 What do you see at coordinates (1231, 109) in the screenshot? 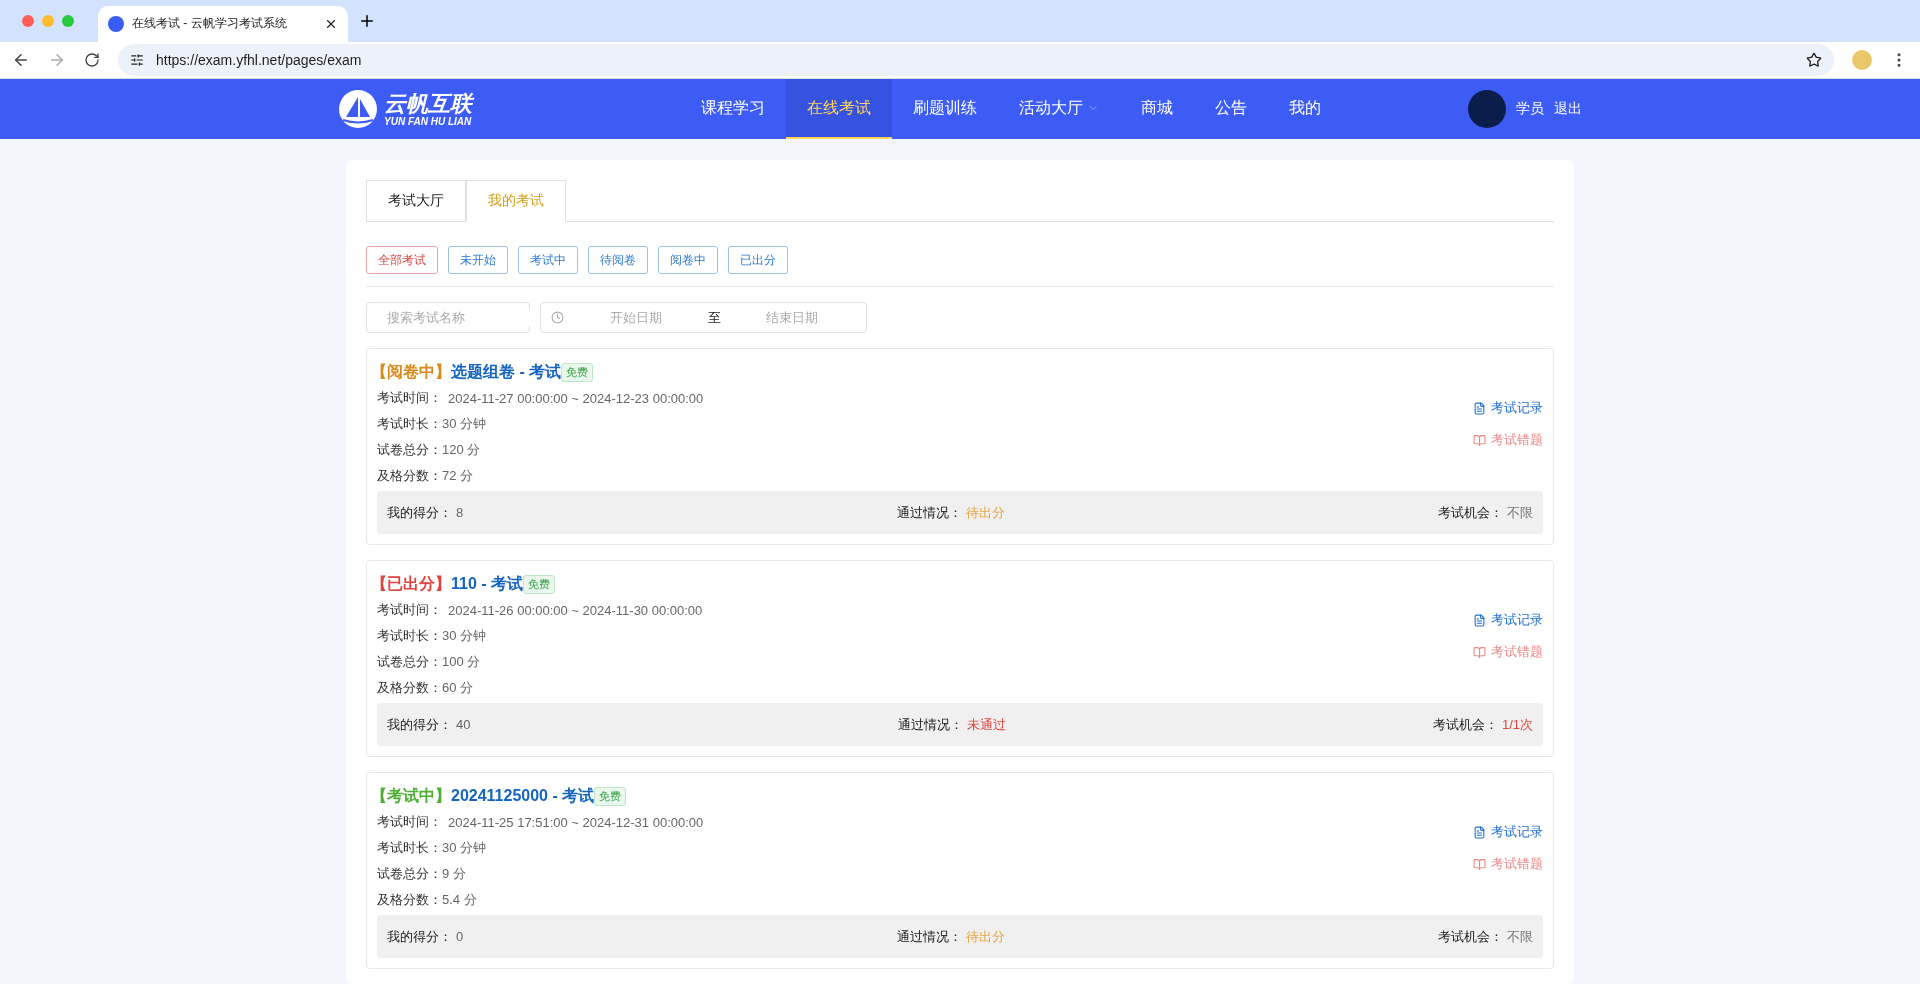
I see `nav-link: 公告` at bounding box center [1231, 109].